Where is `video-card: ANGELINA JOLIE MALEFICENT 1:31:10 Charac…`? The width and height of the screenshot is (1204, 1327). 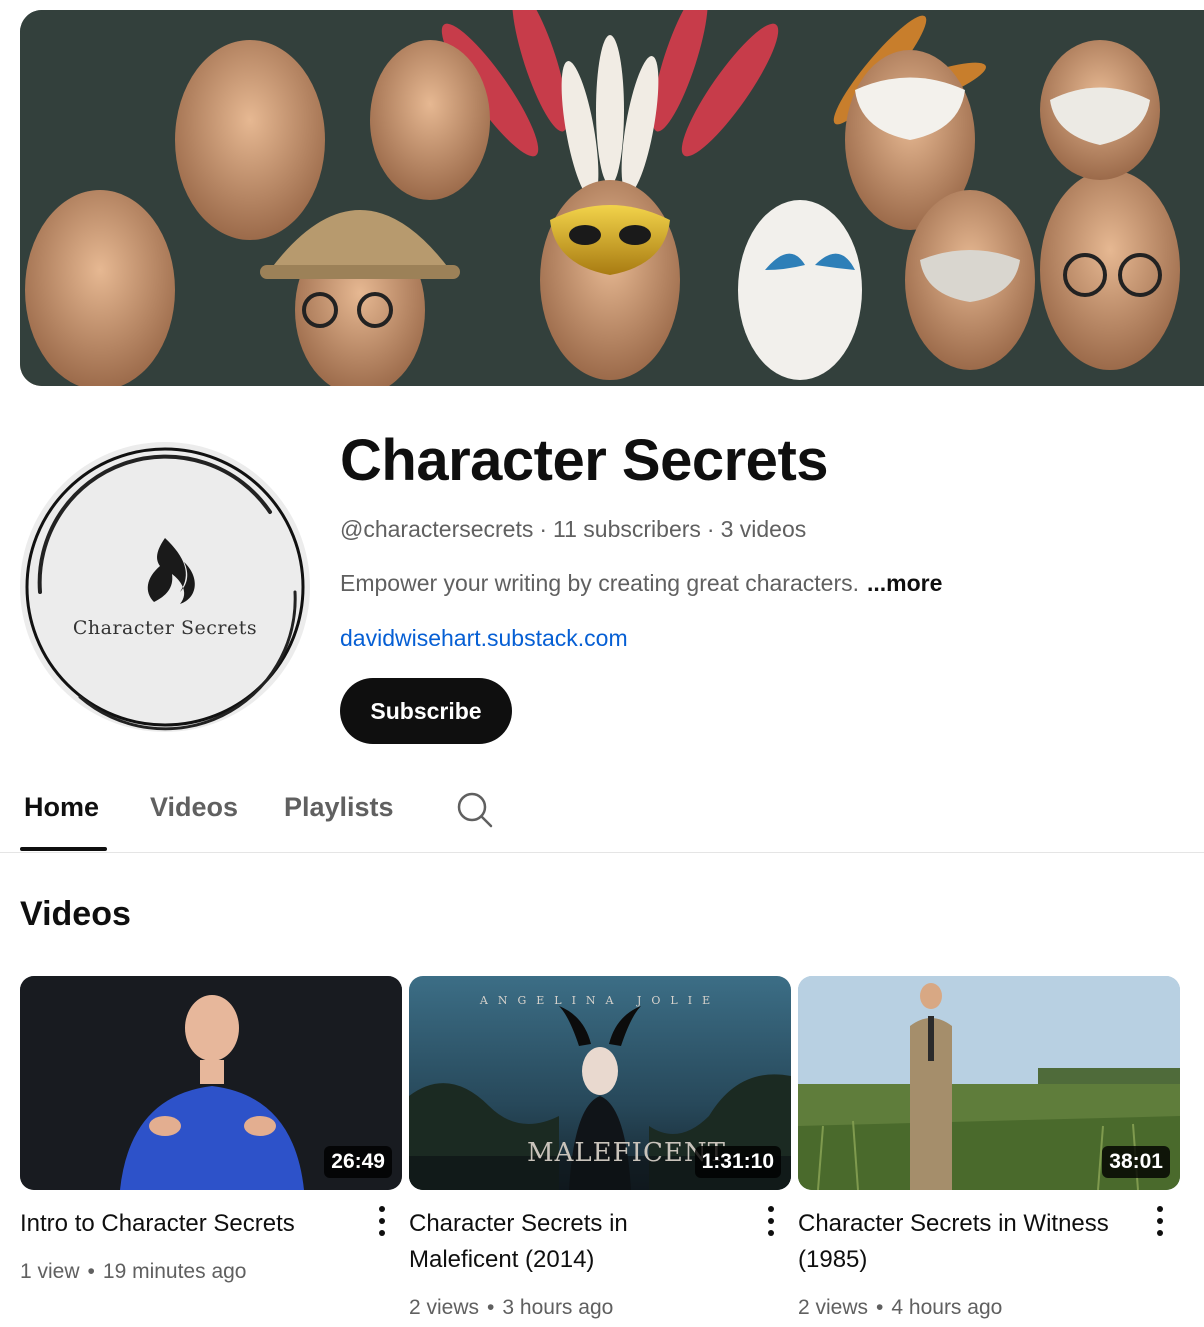
video-card: ANGELINA JOLIE MALEFICENT 1:31:10 Charac… is located at coordinates (600, 1147).